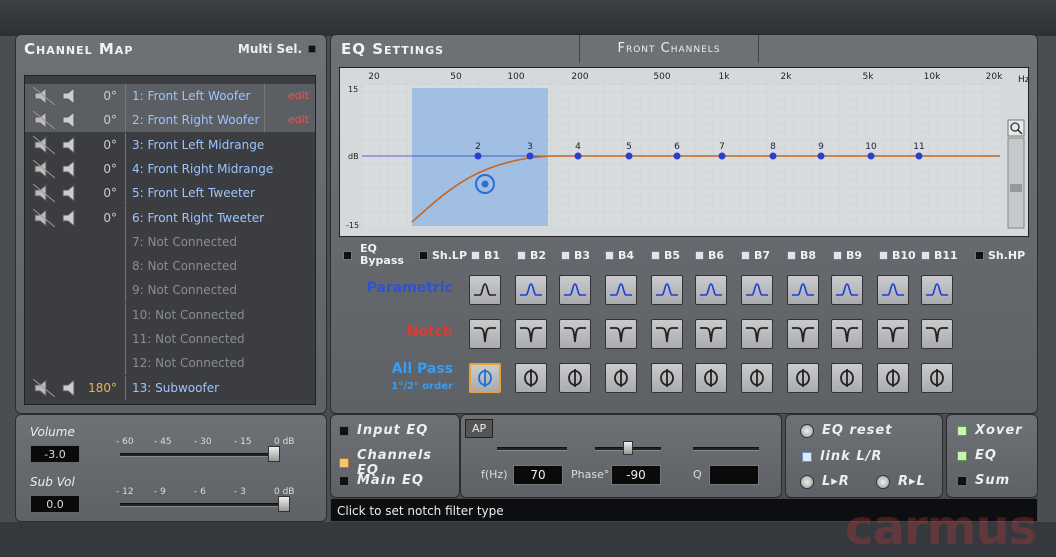 Image resolution: width=1056 pixels, height=557 pixels. What do you see at coordinates (185, 314) in the screenshot?
I see `channel-name: 10: Not Connected` at bounding box center [185, 314].